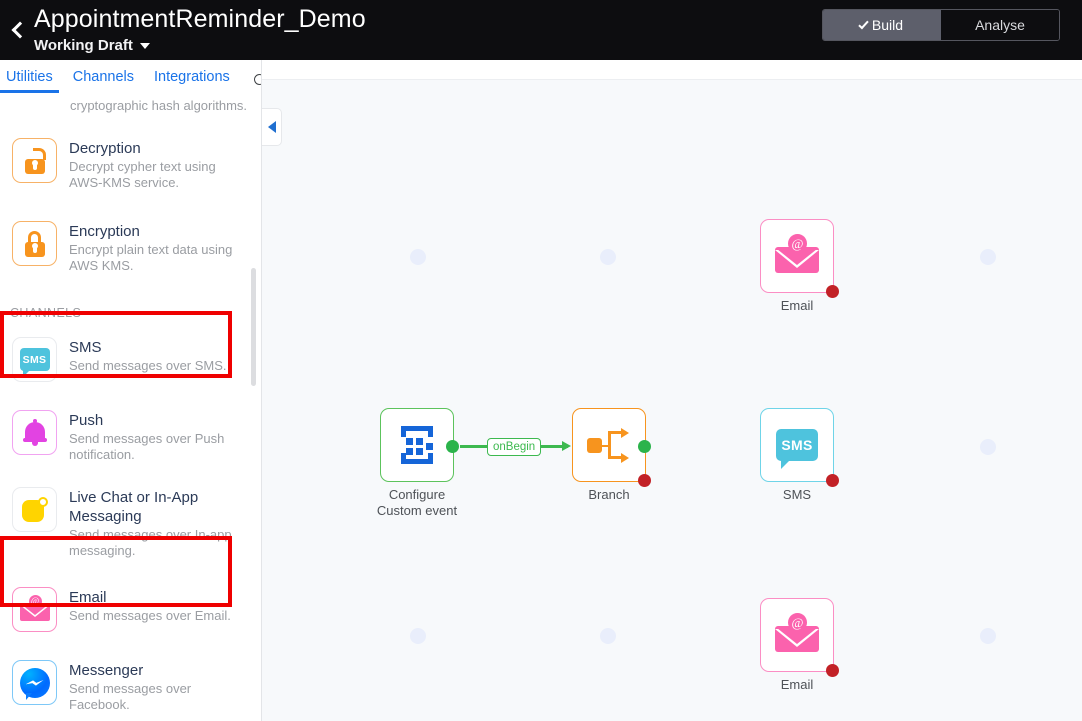 This screenshot has height=721, width=1082. Describe the element at coordinates (83, 45) in the screenshot. I see `draft-label: Working Draft` at that location.